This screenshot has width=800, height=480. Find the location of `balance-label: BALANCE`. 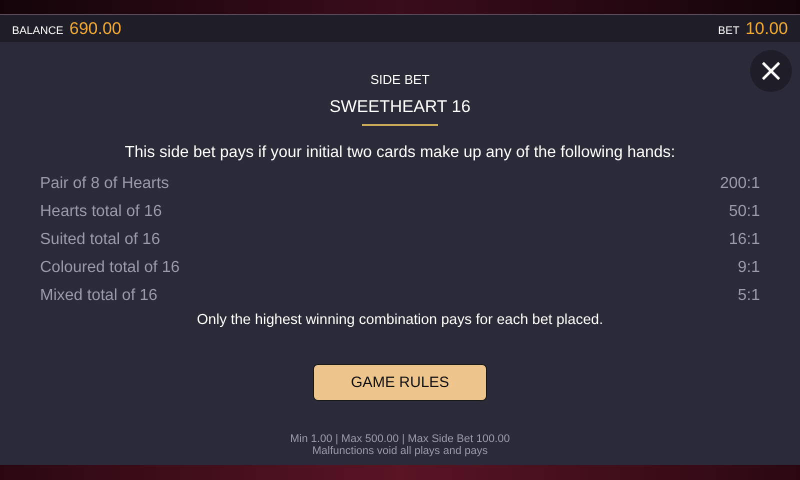

balance-label: BALANCE is located at coordinates (38, 30).